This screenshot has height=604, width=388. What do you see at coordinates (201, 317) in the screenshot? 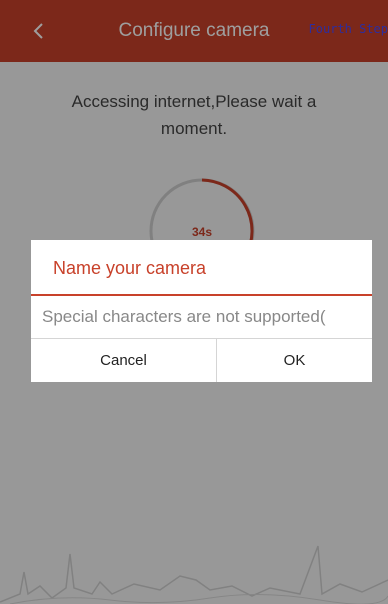
I see `camera-name-input` at bounding box center [201, 317].